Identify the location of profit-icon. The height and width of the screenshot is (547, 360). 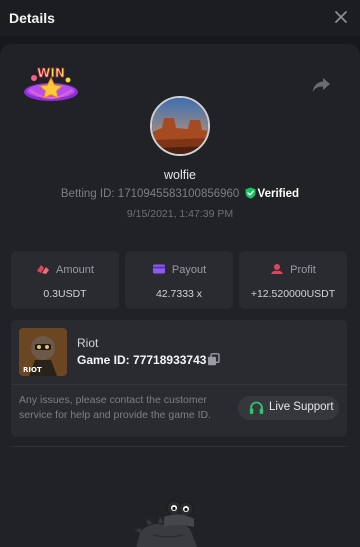
(277, 269).